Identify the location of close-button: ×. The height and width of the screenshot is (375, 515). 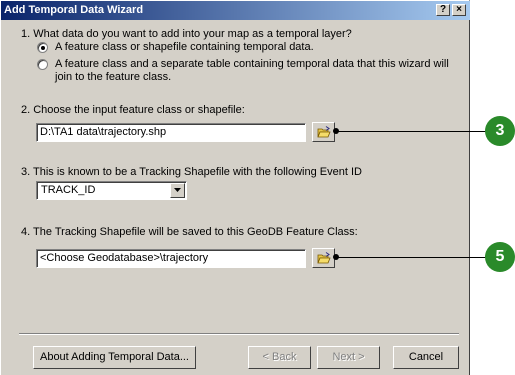
(459, 10).